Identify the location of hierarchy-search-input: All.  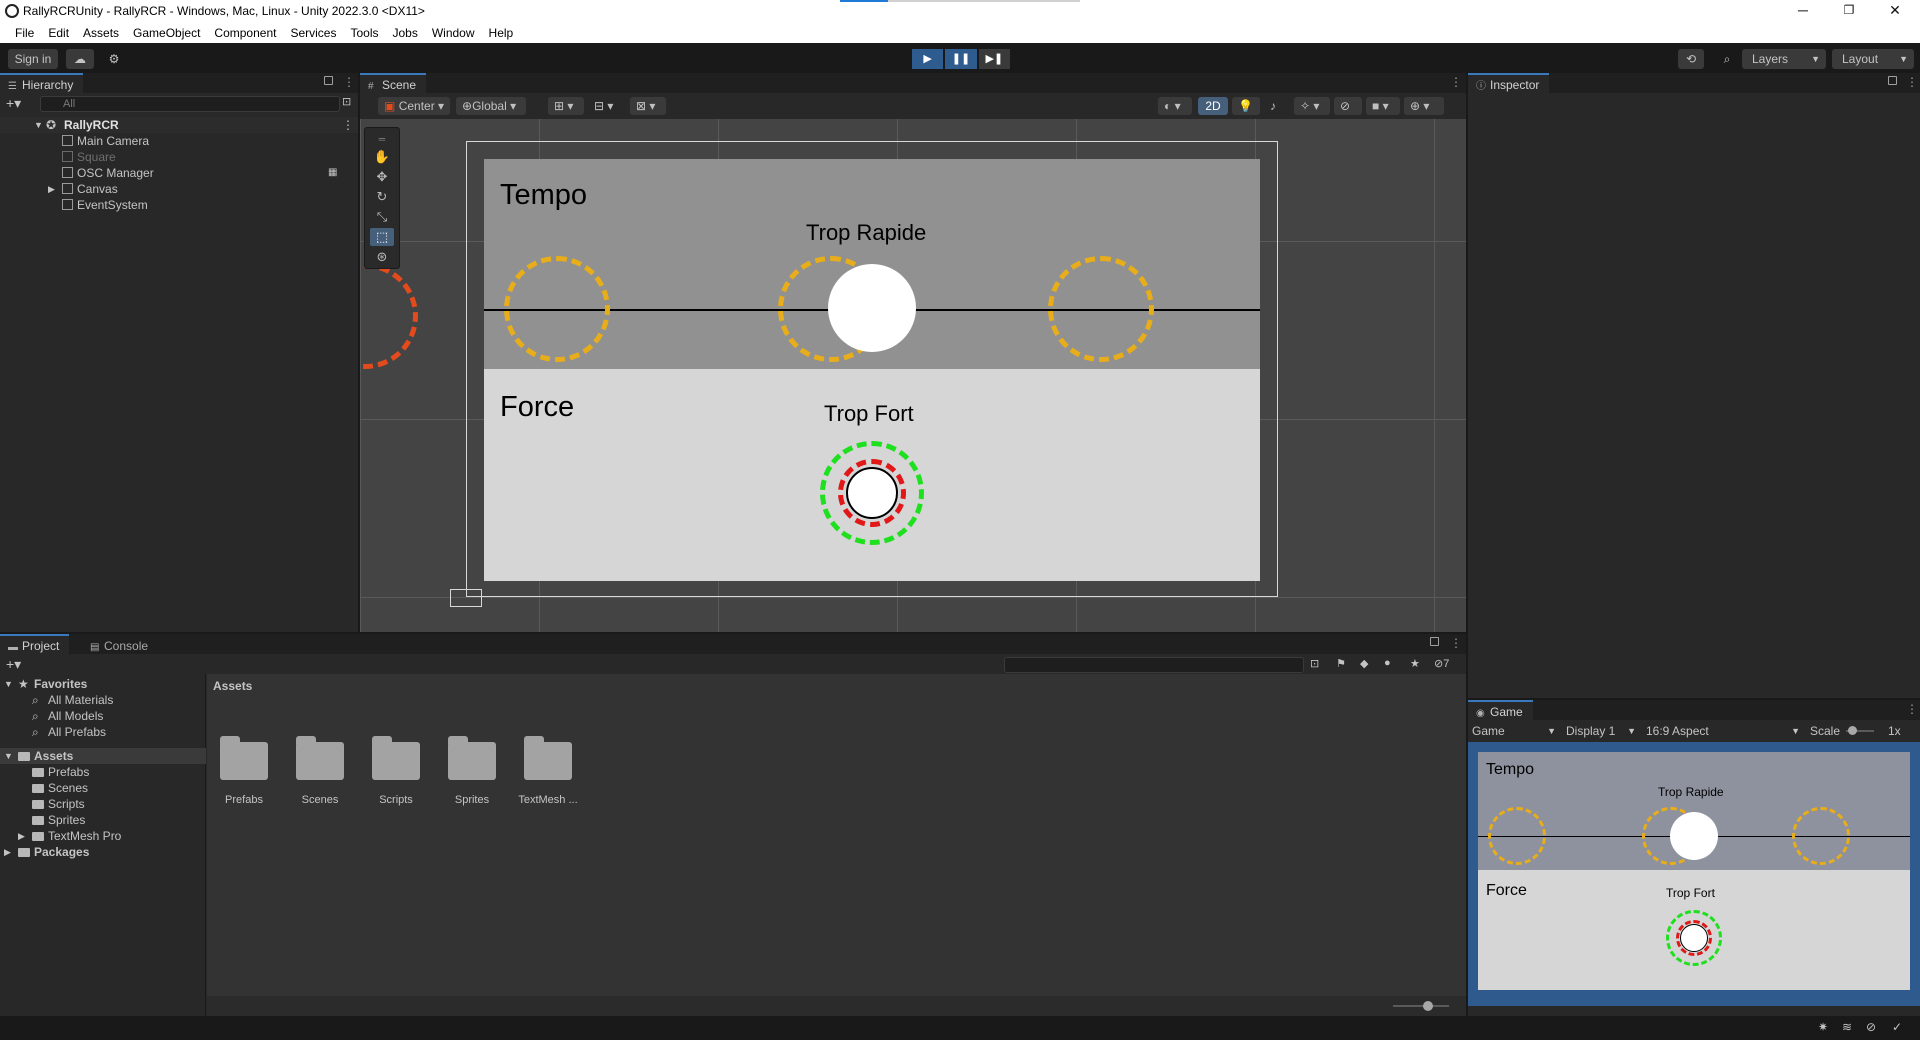
(190, 104).